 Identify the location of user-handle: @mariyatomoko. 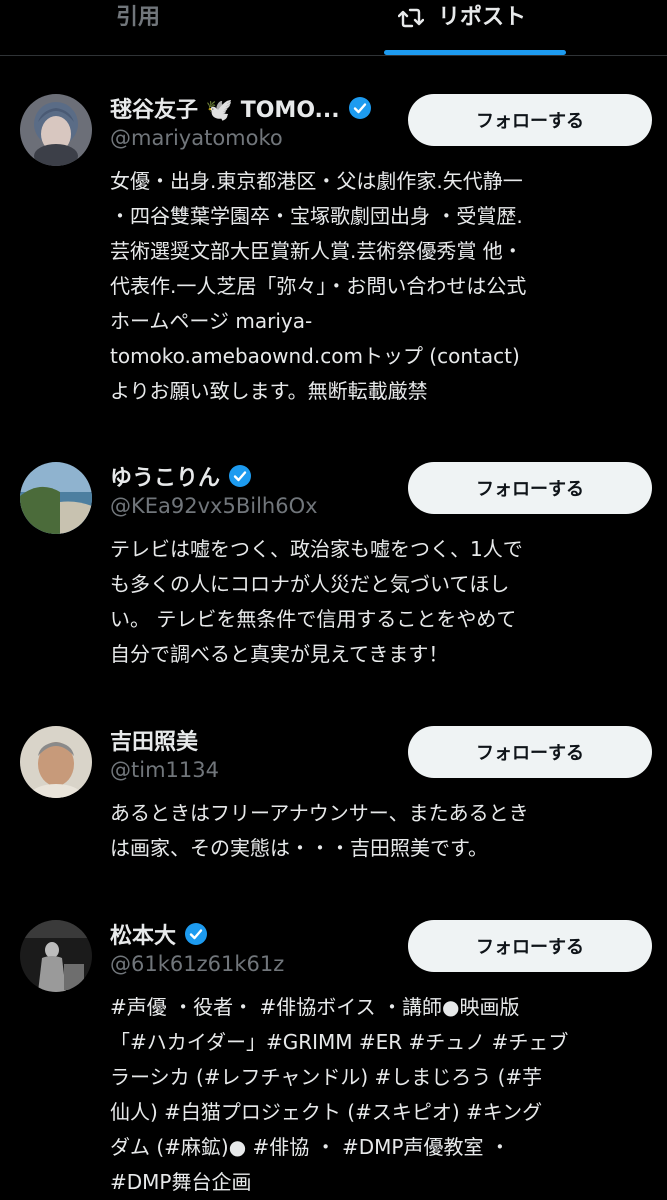
(196, 138).